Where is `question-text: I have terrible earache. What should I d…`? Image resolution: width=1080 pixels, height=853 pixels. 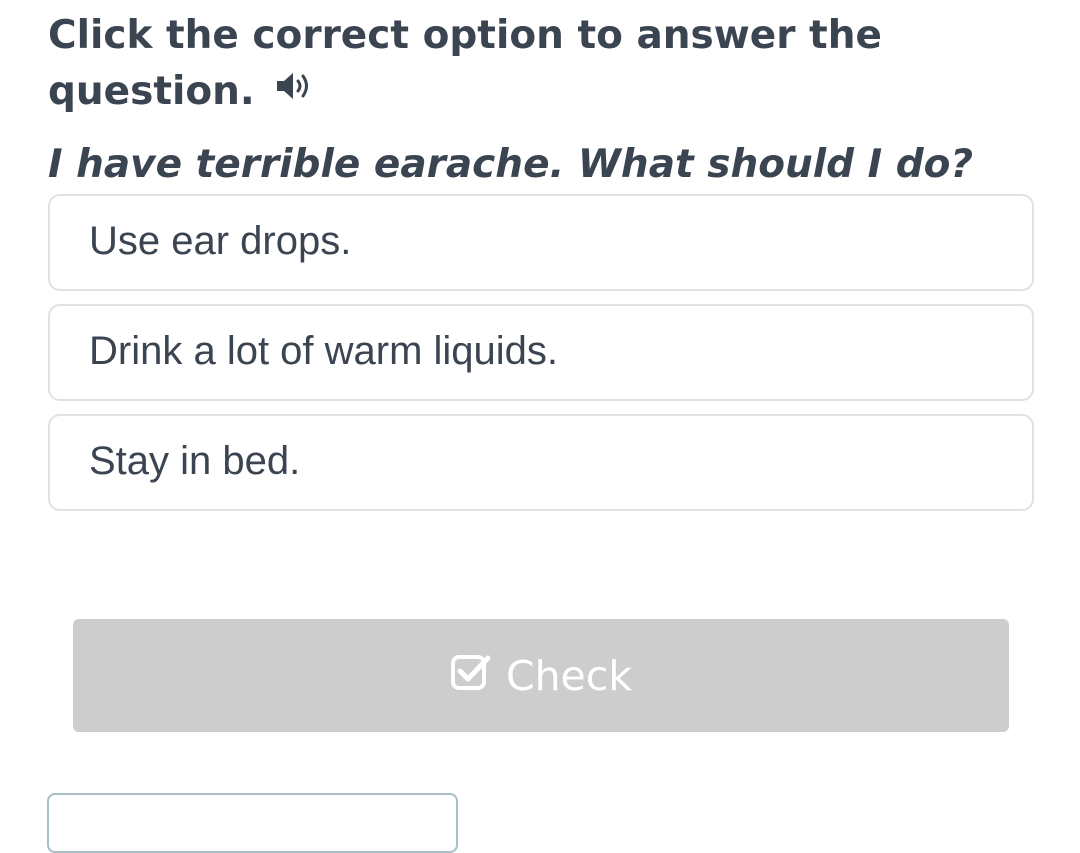 question-text: I have terrible earache. What should I d… is located at coordinates (511, 164).